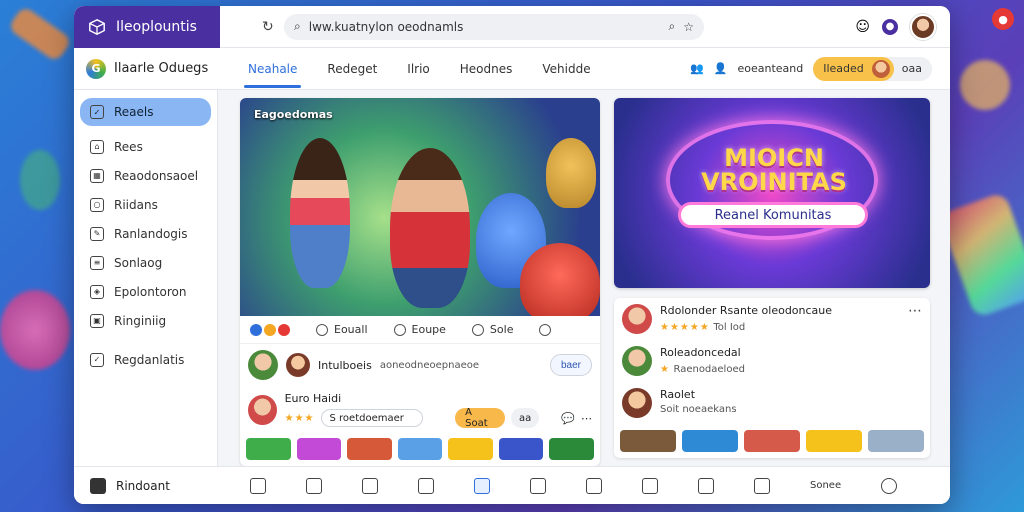 The image size is (1024, 512). What do you see at coordinates (97, 112) in the screenshot?
I see `check-icon: ✓` at bounding box center [97, 112].